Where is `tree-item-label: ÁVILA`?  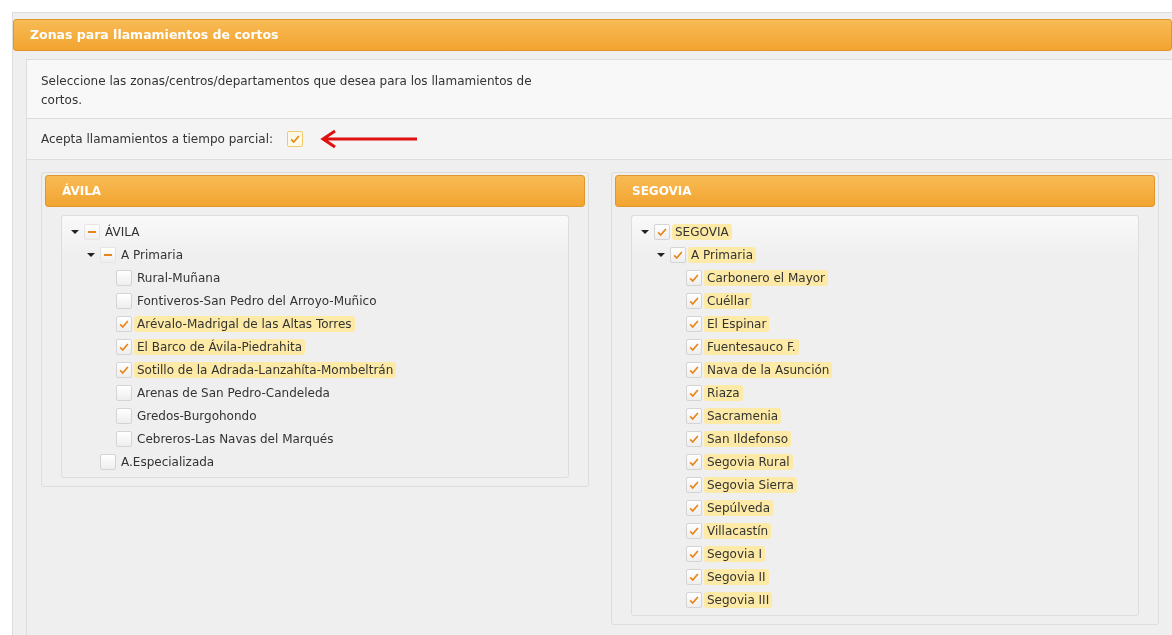
tree-item-label: ÁVILA is located at coordinates (122, 231).